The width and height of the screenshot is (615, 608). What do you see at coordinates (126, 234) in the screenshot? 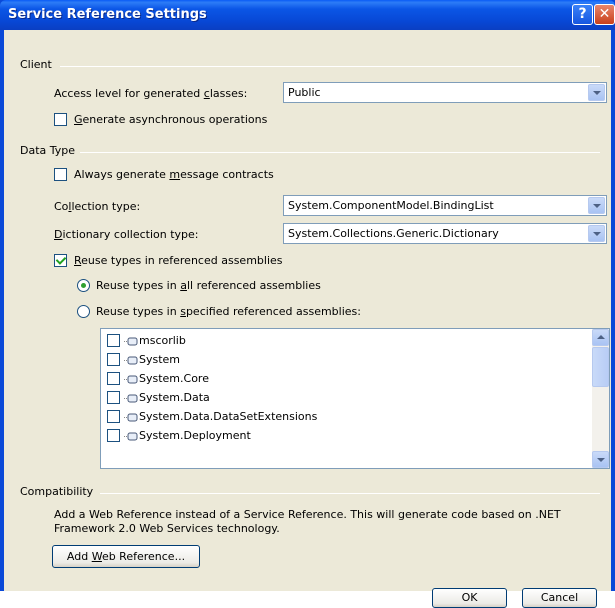
I see `dictionary-type-label: Dictionary collection type:` at bounding box center [126, 234].